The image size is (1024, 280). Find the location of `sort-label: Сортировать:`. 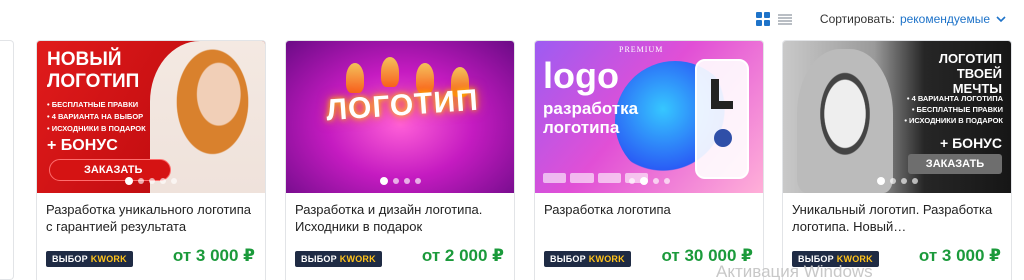

sort-label: Сортировать: is located at coordinates (857, 19).